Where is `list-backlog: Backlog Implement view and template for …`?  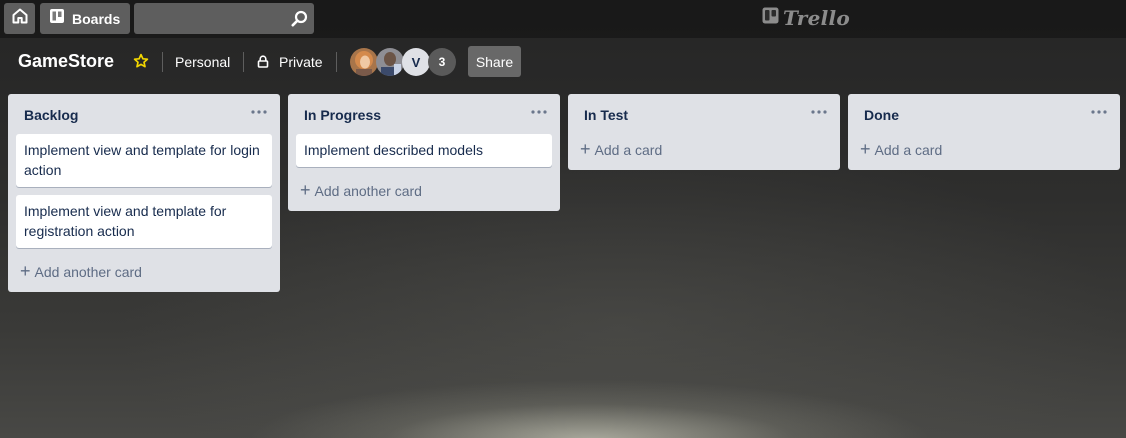
list-backlog: Backlog Implement view and template for … is located at coordinates (144, 193).